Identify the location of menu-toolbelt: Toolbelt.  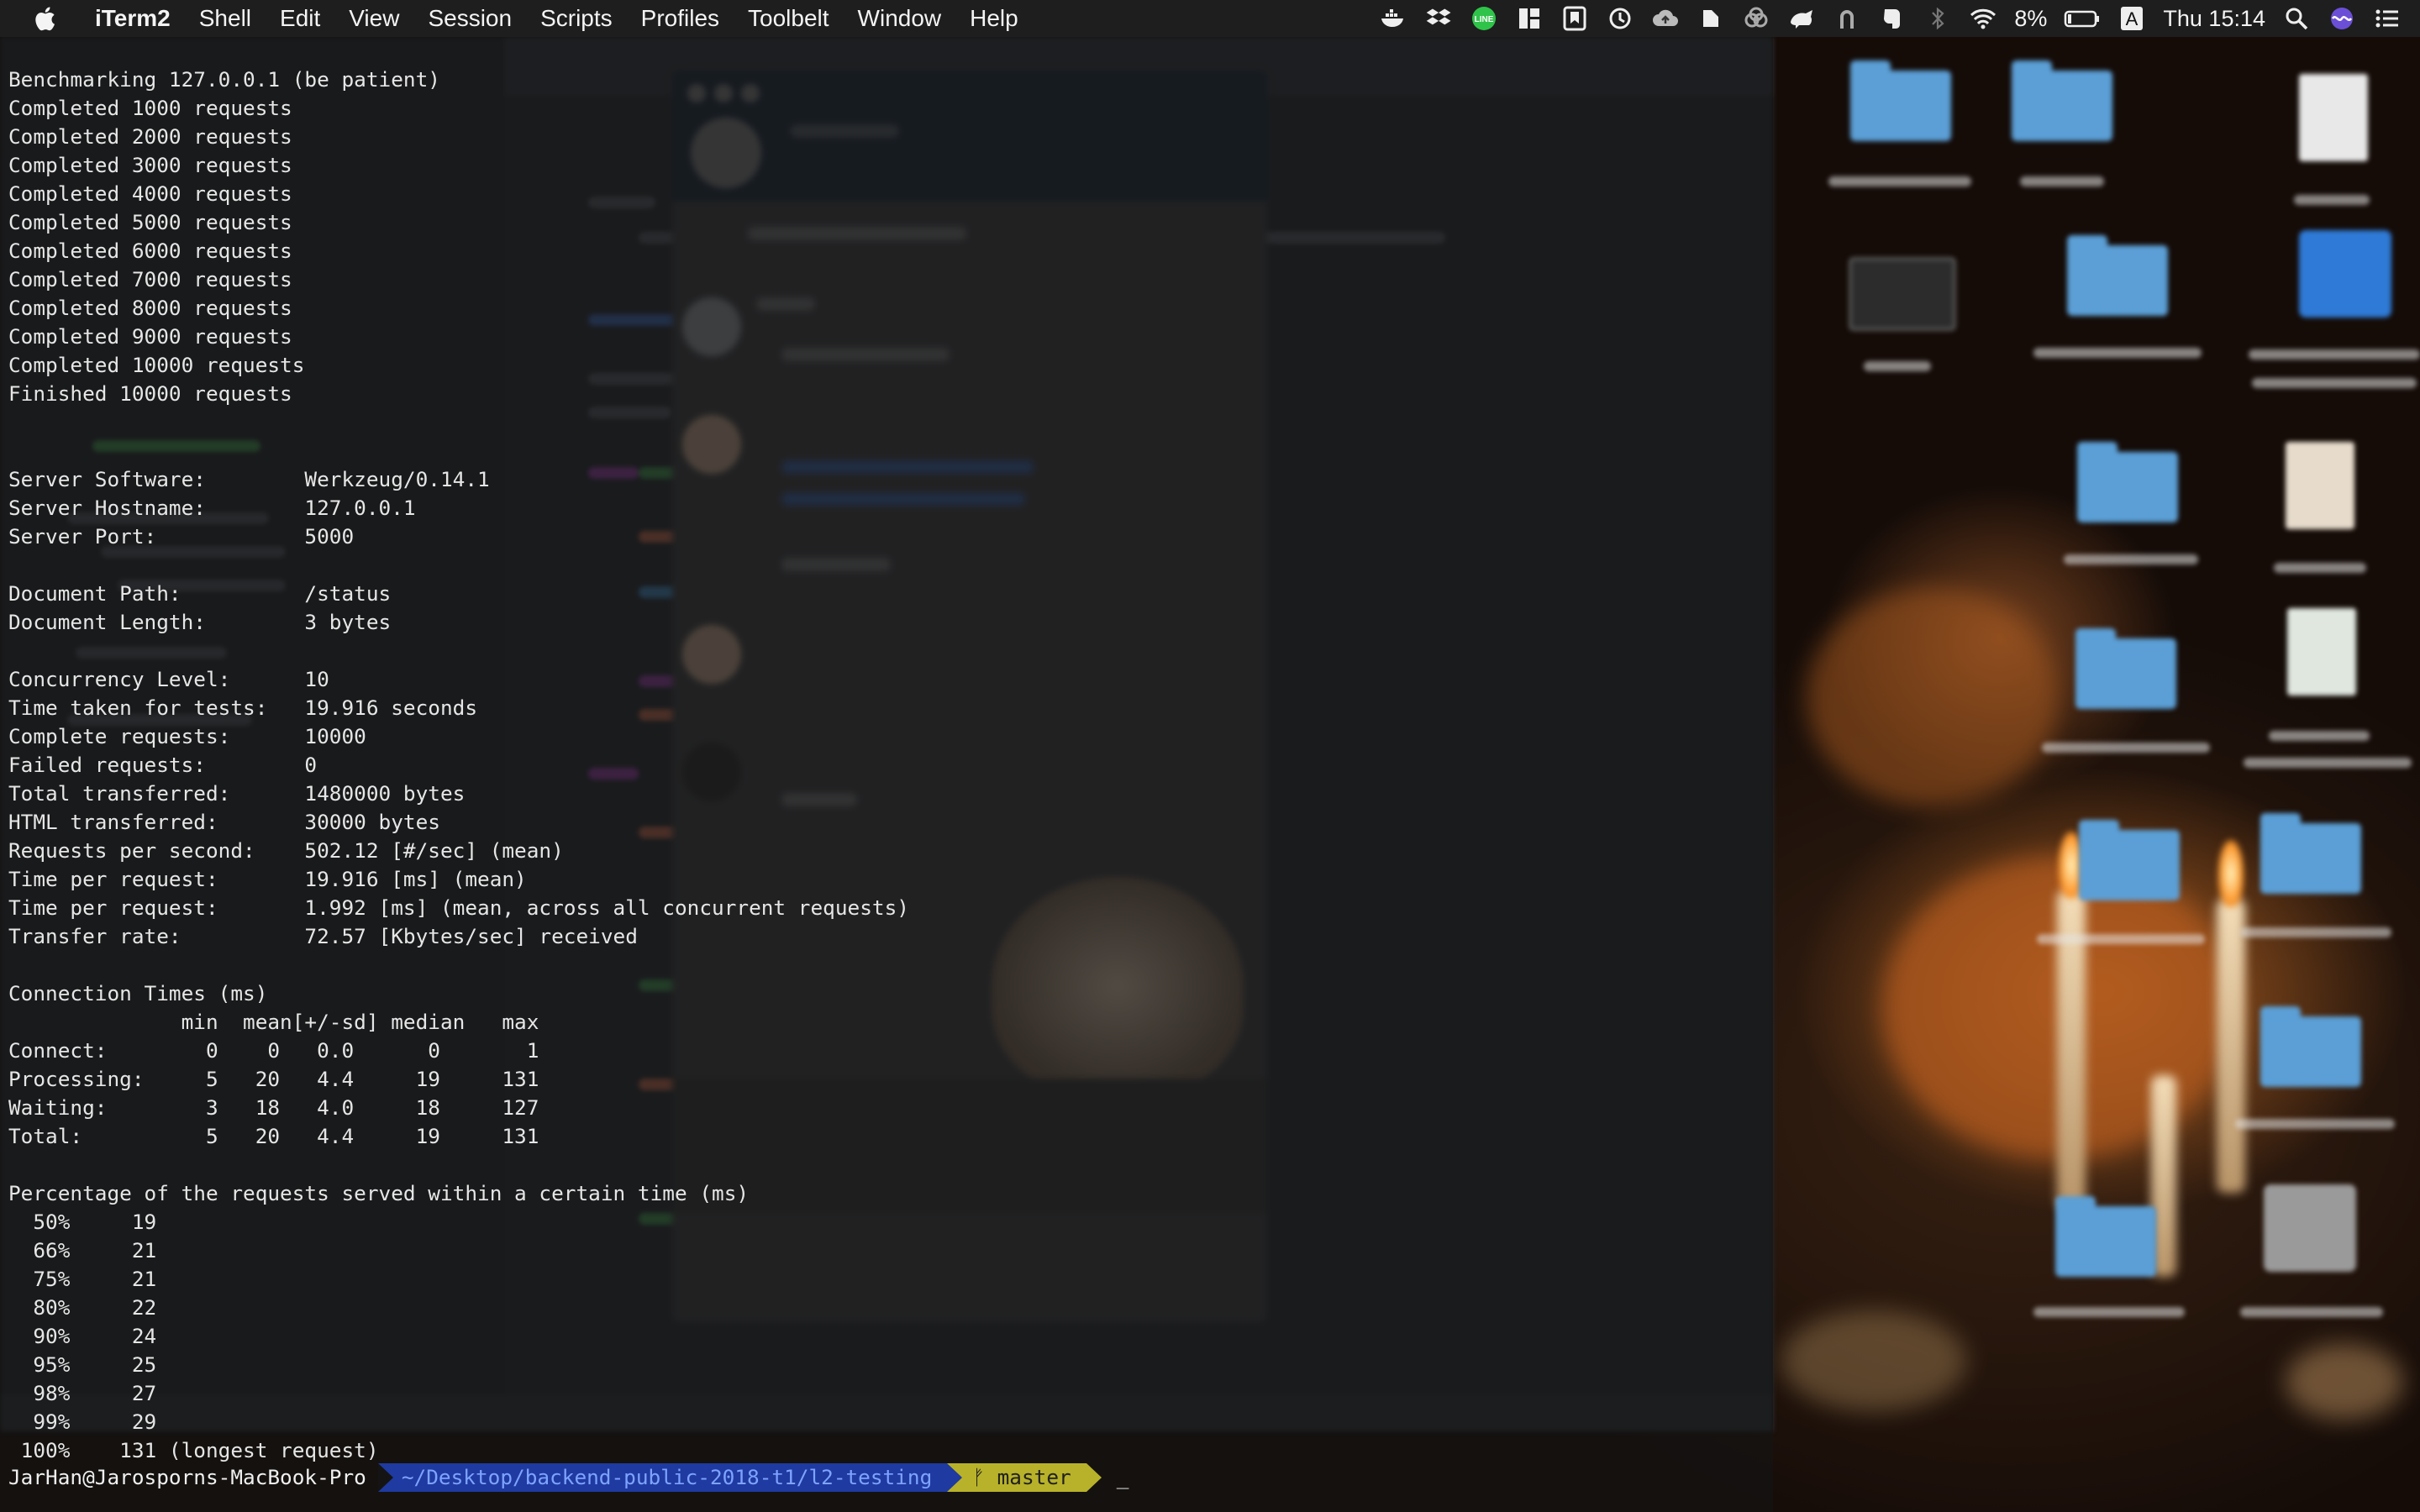
(789, 18).